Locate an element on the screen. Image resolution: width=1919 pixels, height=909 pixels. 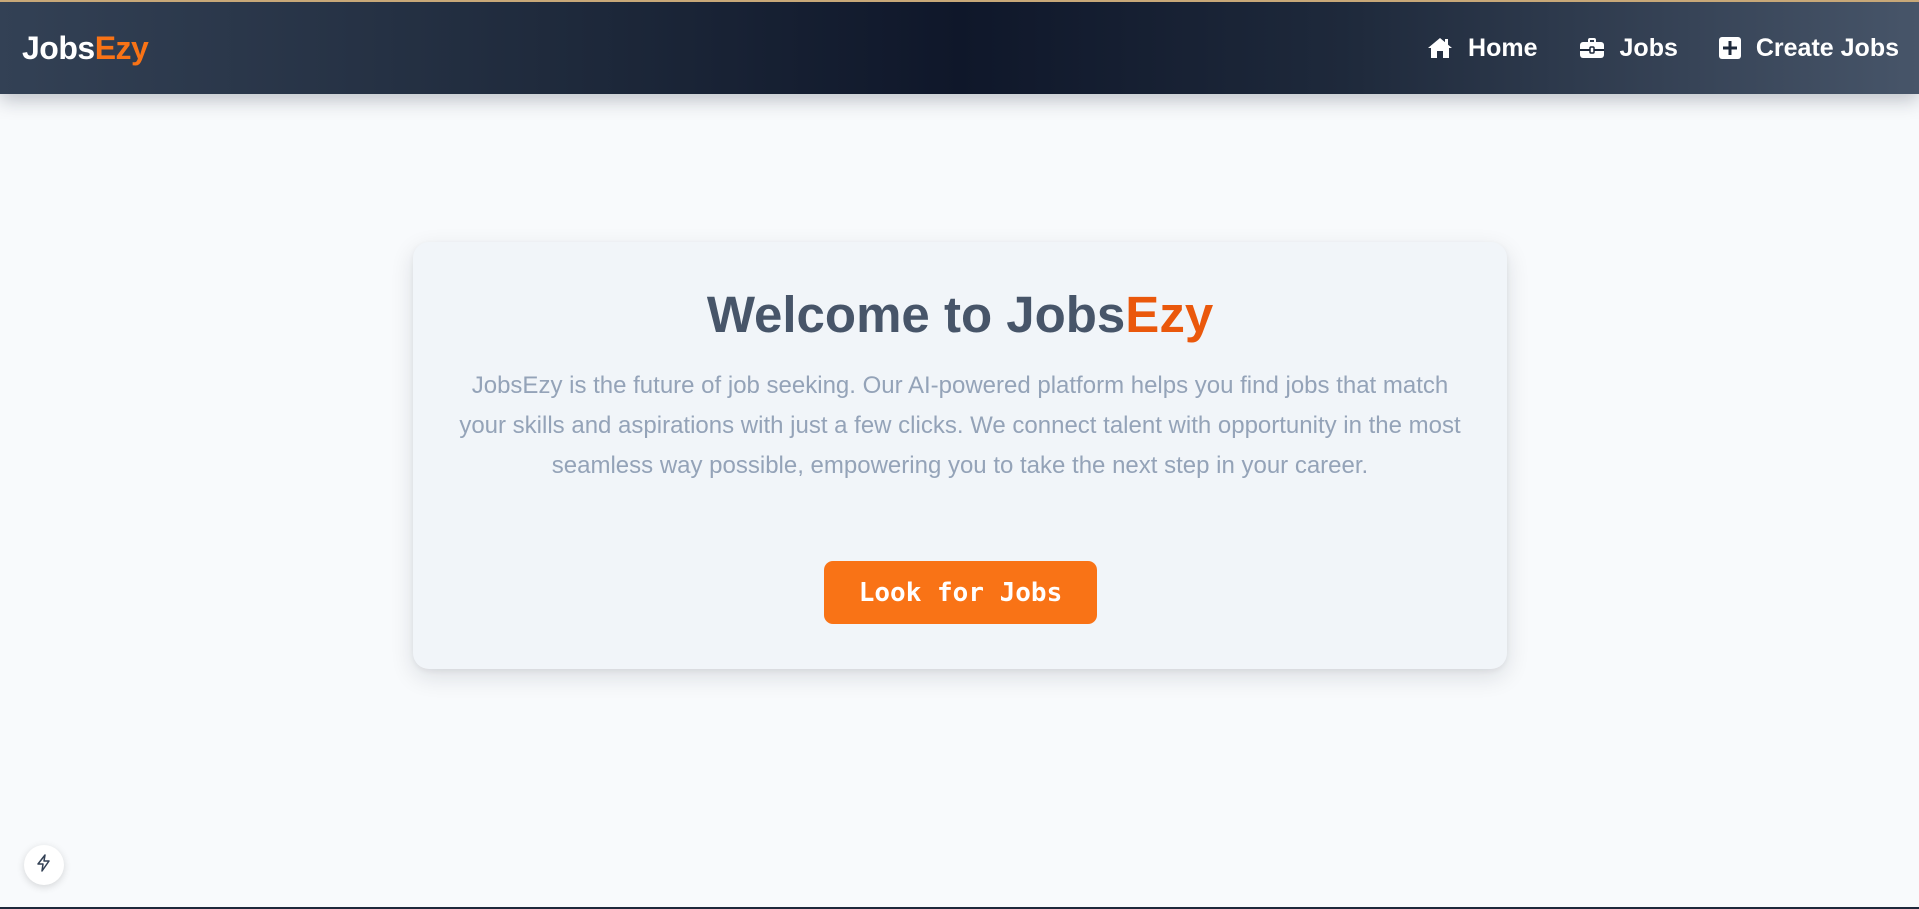
hero-title: Welcome to JobsEzy is located at coordinates (960, 314).